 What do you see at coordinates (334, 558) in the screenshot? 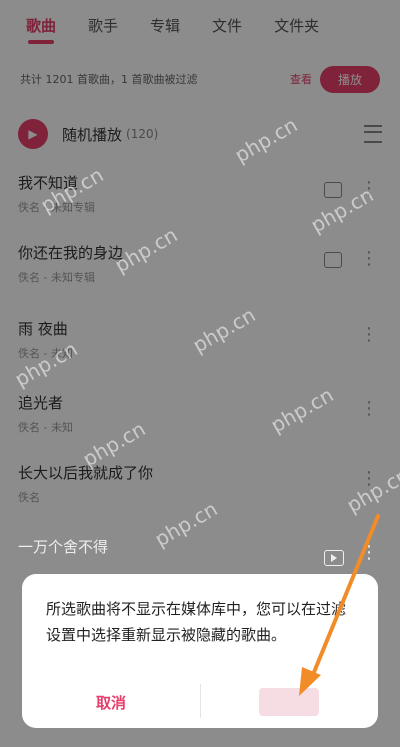
I see `mv-icon` at bounding box center [334, 558].